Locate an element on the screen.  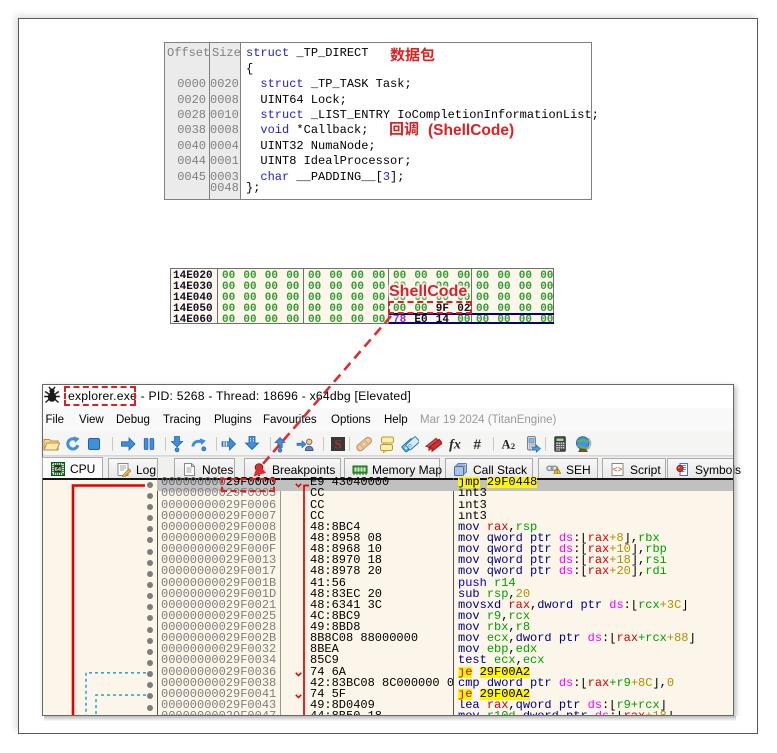
svg-text: fx is located at coordinates (455, 445).